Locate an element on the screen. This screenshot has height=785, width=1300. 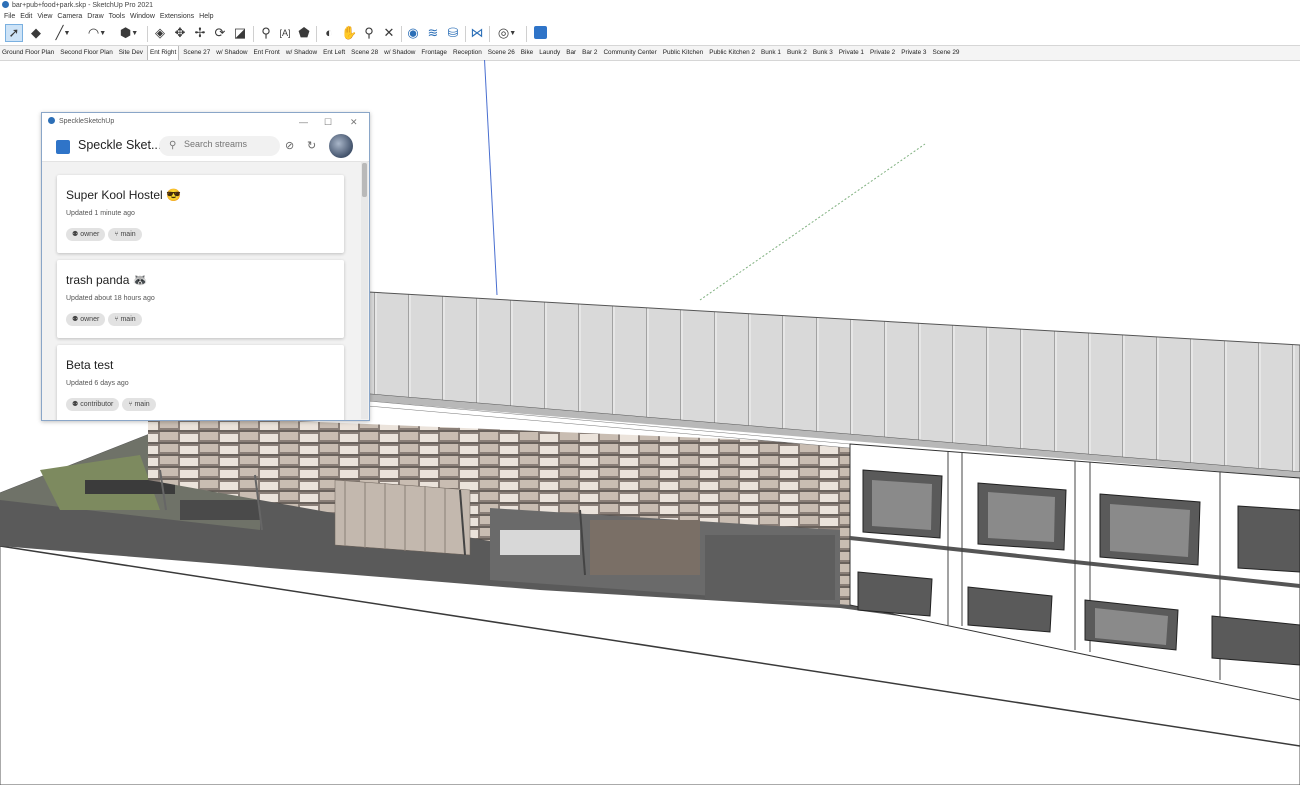
line-icon: ╱▼ is located at coordinates (63, 33).